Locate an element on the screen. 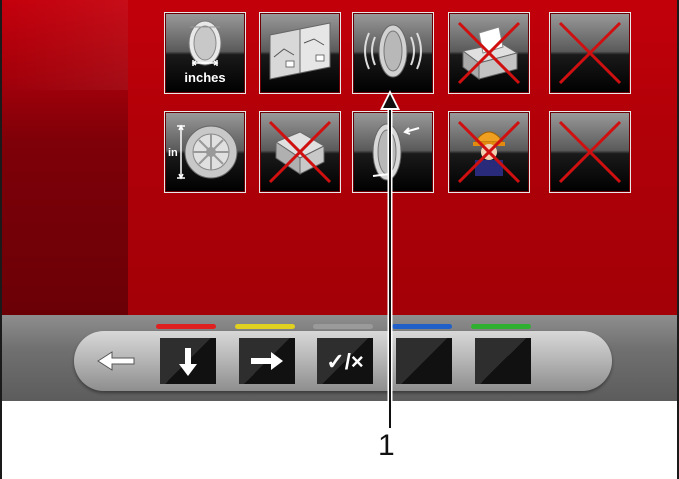 The height and width of the screenshot is (479, 679). tire-runout-icon is located at coordinates (396, 152).